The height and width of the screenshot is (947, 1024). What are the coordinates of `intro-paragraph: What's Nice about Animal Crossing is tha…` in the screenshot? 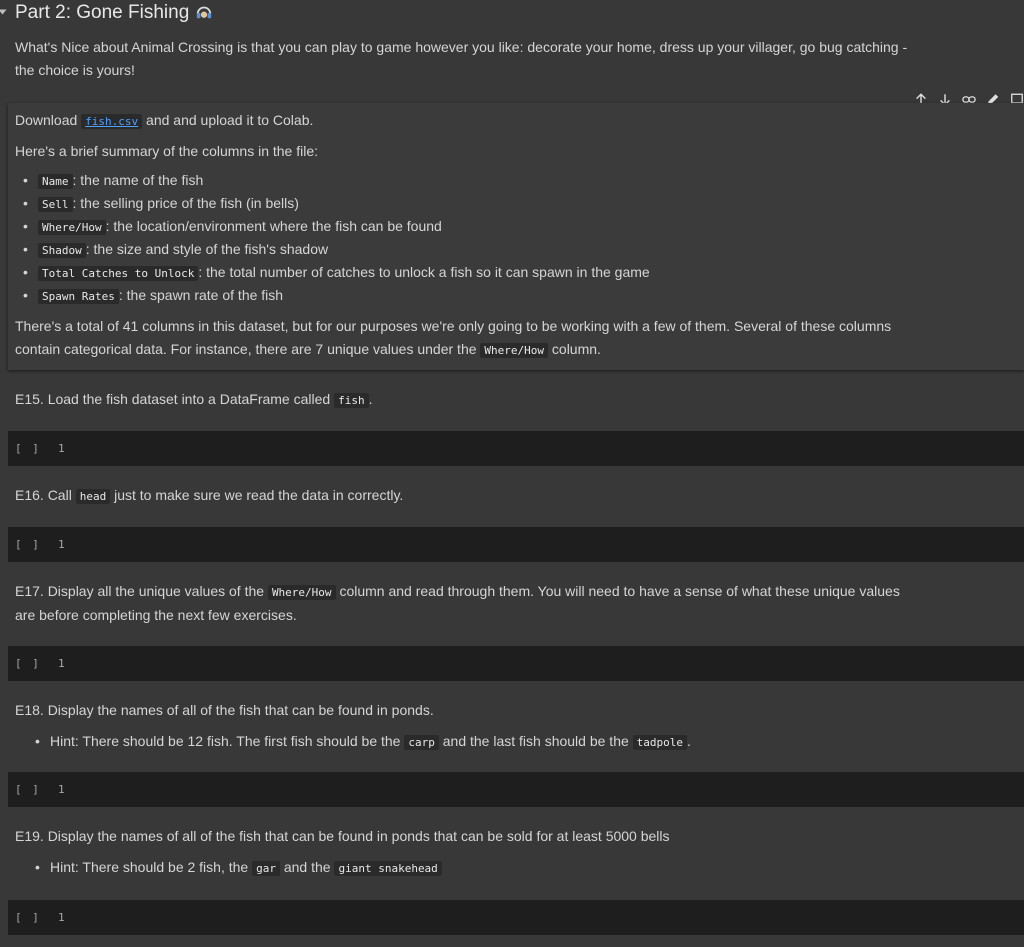 It's located at (461, 58).